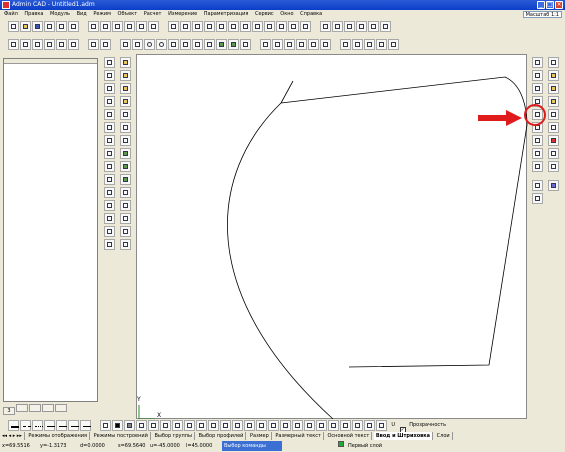 The image size is (565, 452). What do you see at coordinates (225, 425) in the screenshot?
I see `hatch-pattern-8-icon` at bounding box center [225, 425].